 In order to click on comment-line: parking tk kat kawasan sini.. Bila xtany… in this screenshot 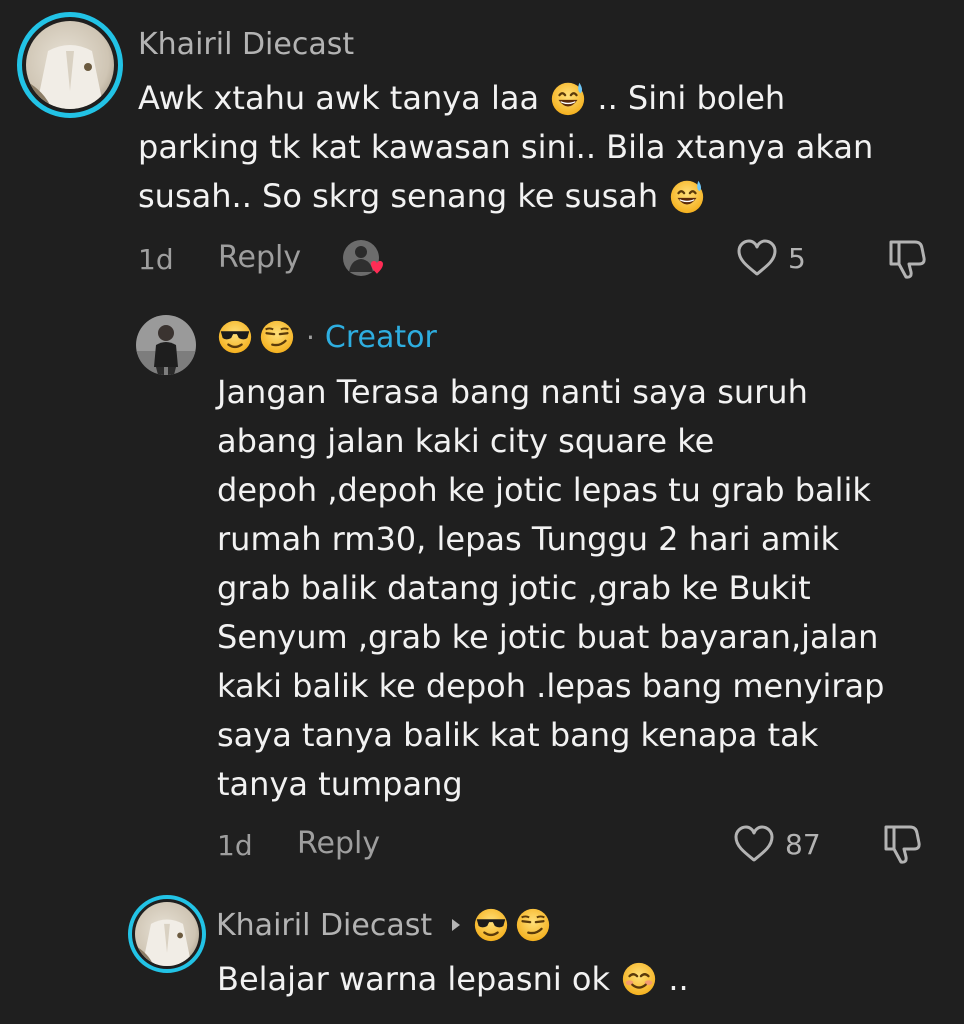, I will do `click(506, 147)`.